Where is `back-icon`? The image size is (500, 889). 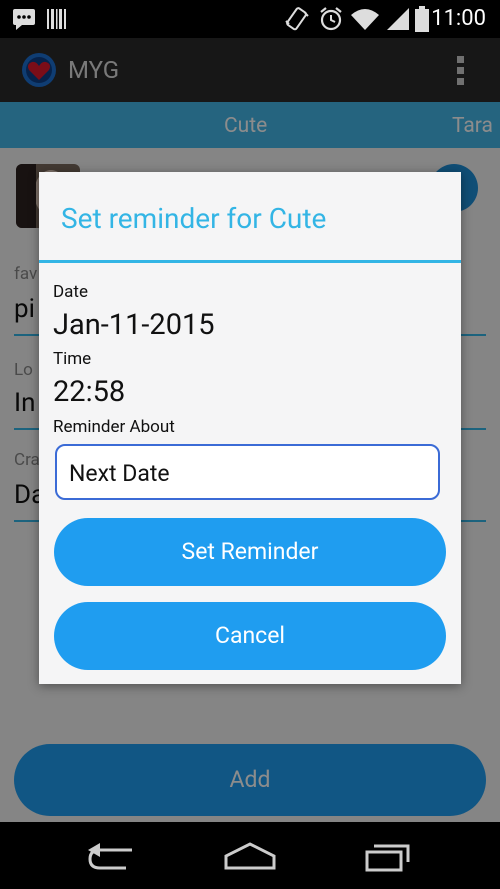 back-icon is located at coordinates (111, 856).